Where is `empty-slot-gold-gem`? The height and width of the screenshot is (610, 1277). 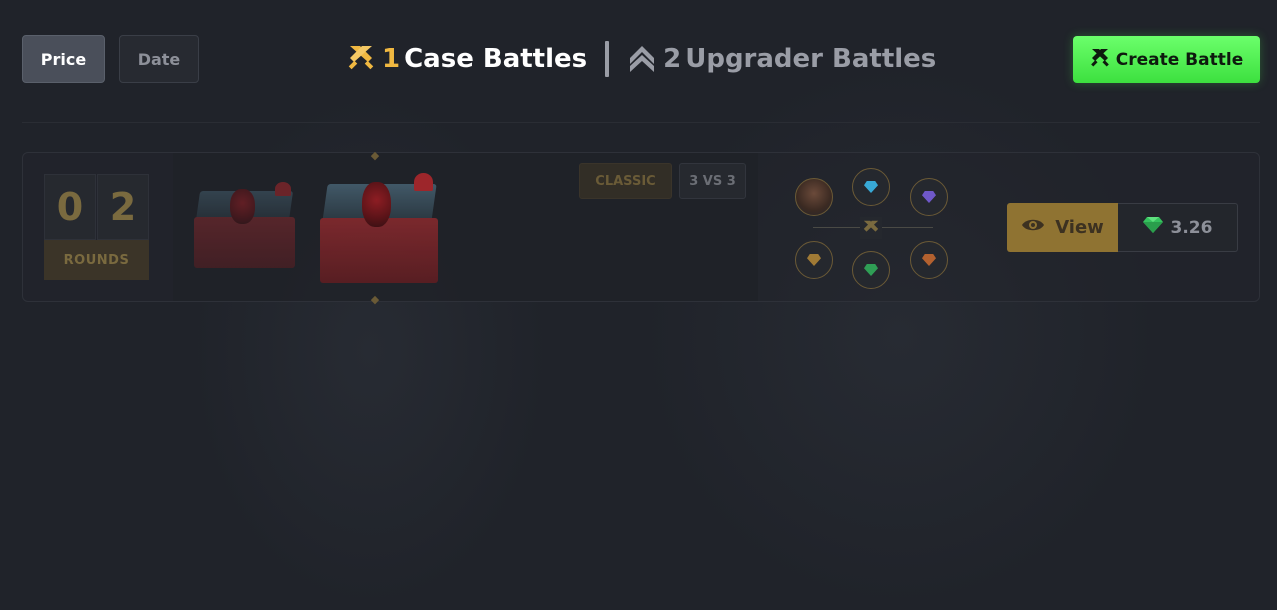 empty-slot-gold-gem is located at coordinates (814, 260).